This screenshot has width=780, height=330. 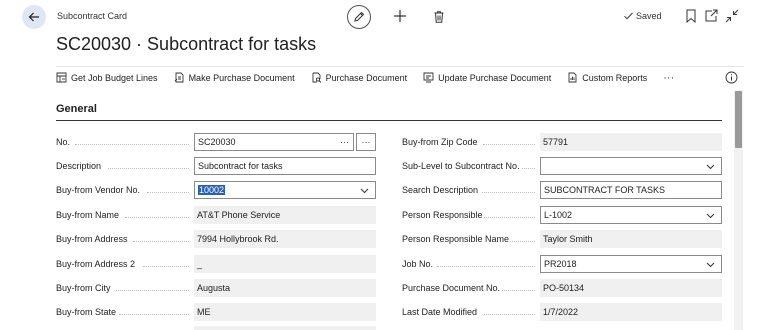 What do you see at coordinates (560, 264) in the screenshot?
I see `job-no-value: PR2018` at bounding box center [560, 264].